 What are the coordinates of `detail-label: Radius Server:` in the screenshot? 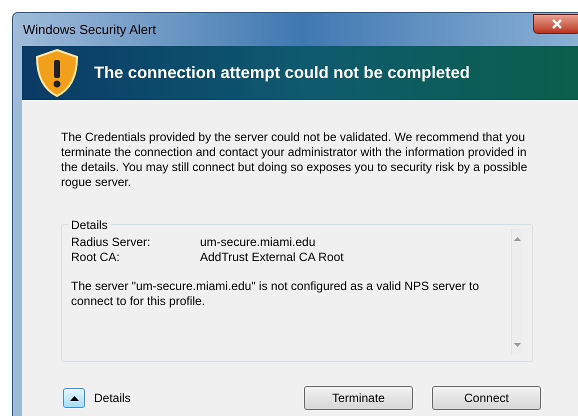 It's located at (111, 242).